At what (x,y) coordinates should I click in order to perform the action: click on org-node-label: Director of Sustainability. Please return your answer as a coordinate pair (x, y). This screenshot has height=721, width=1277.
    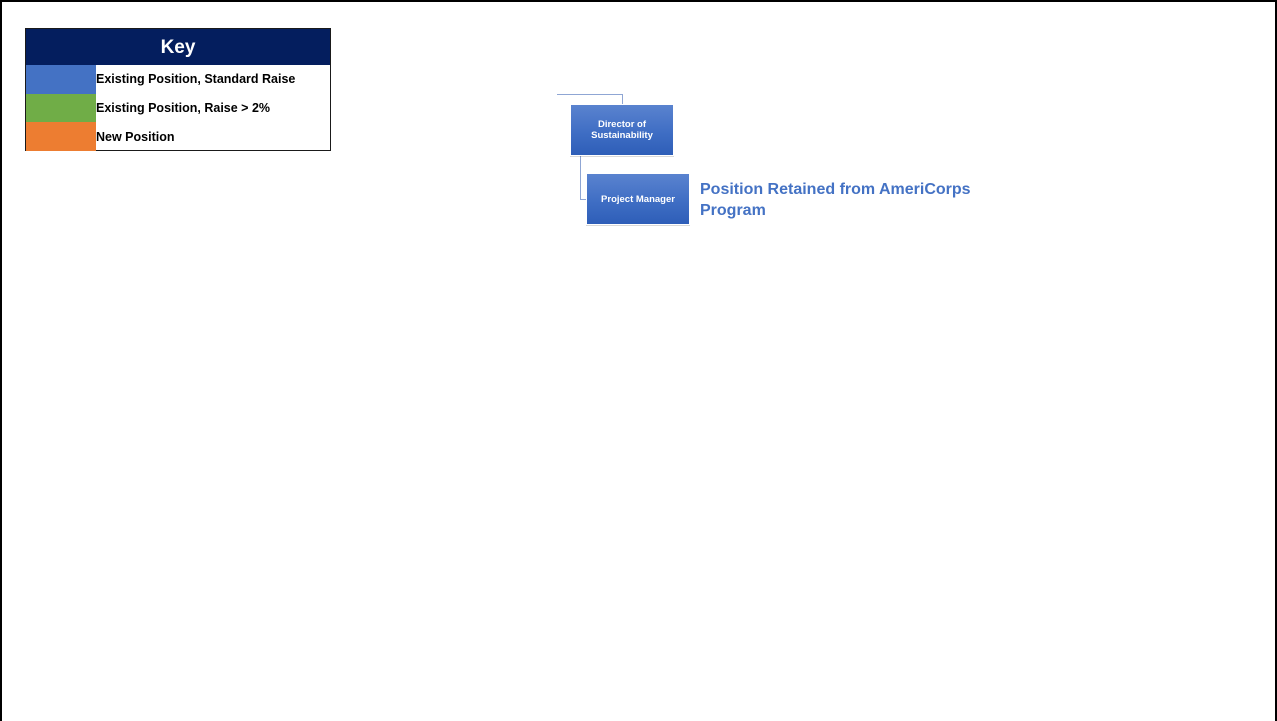
    Looking at the image, I should click on (622, 130).